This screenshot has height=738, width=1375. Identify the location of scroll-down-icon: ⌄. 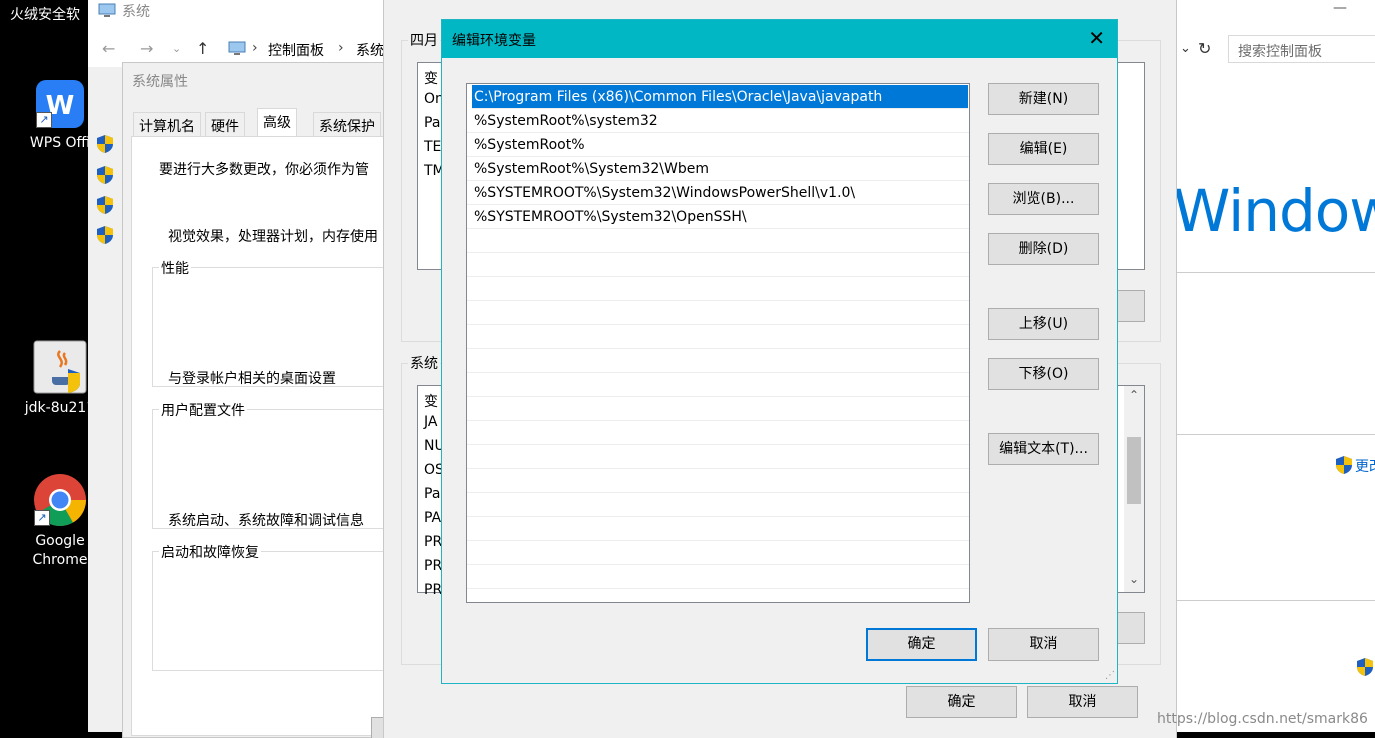
(1134, 579).